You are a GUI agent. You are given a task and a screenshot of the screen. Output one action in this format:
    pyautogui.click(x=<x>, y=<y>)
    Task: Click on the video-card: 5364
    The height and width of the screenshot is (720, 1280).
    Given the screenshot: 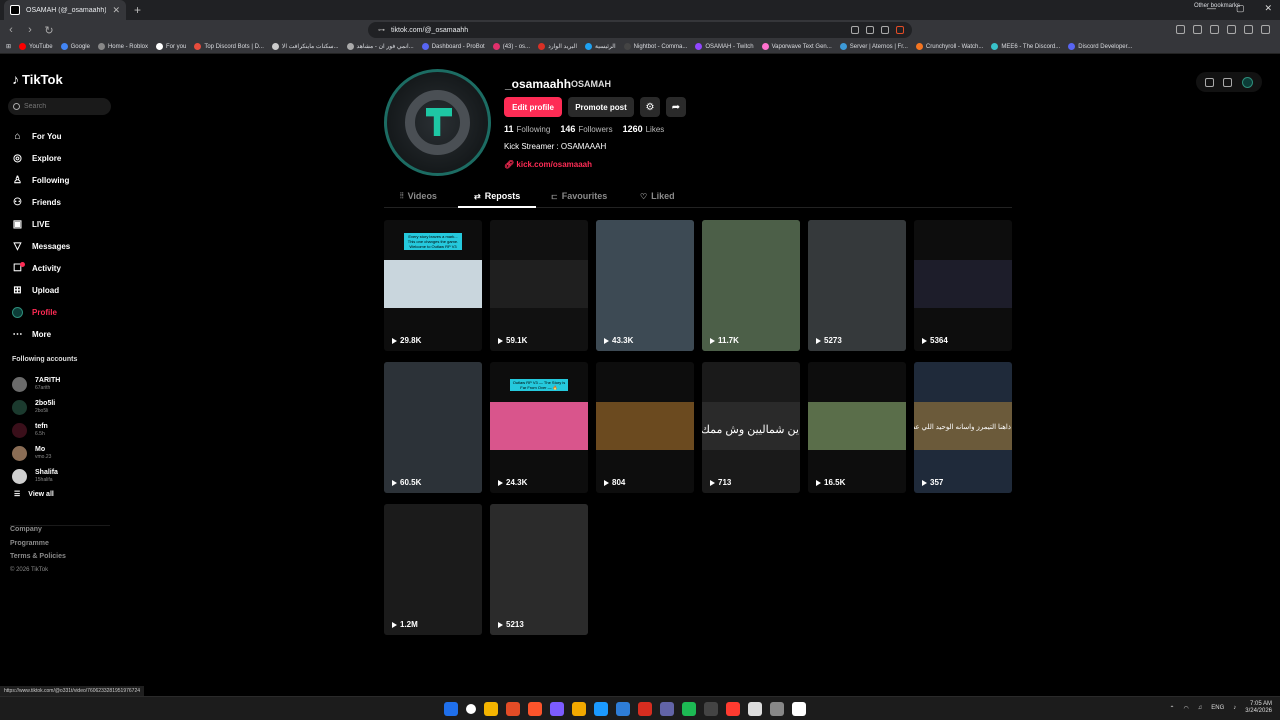 What is the action you would take?
    pyautogui.click(x=963, y=285)
    